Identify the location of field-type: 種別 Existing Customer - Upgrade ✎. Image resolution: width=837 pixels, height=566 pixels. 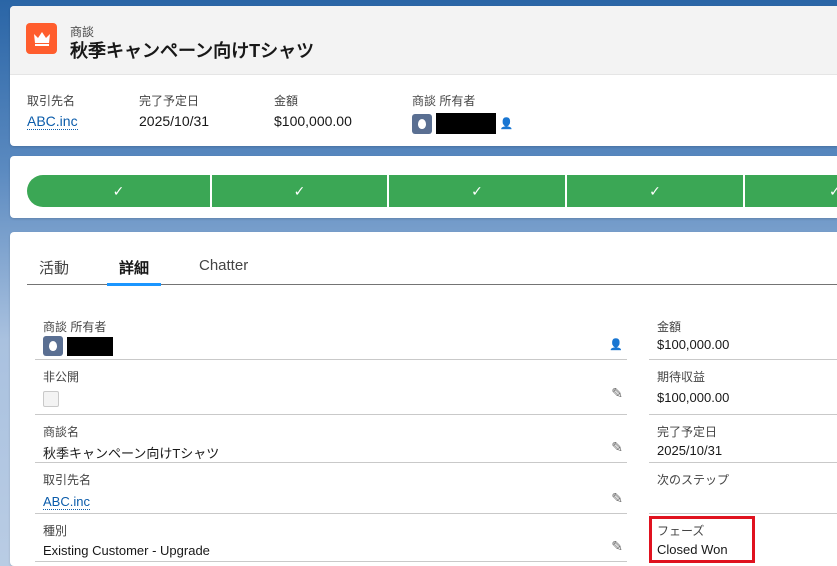
(331, 538).